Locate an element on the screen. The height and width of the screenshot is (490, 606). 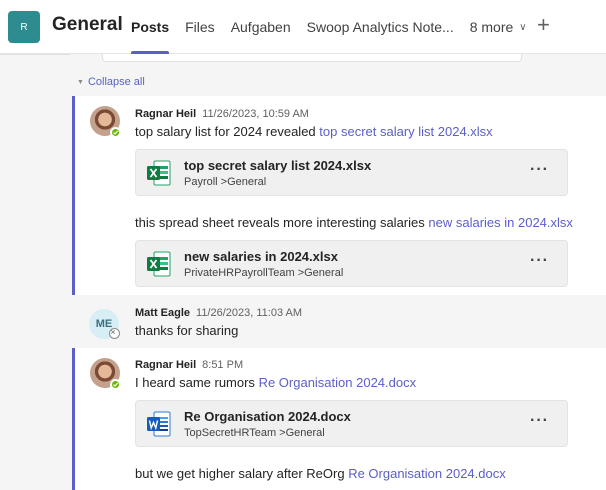
tab-files: Files is located at coordinates (200, 27).